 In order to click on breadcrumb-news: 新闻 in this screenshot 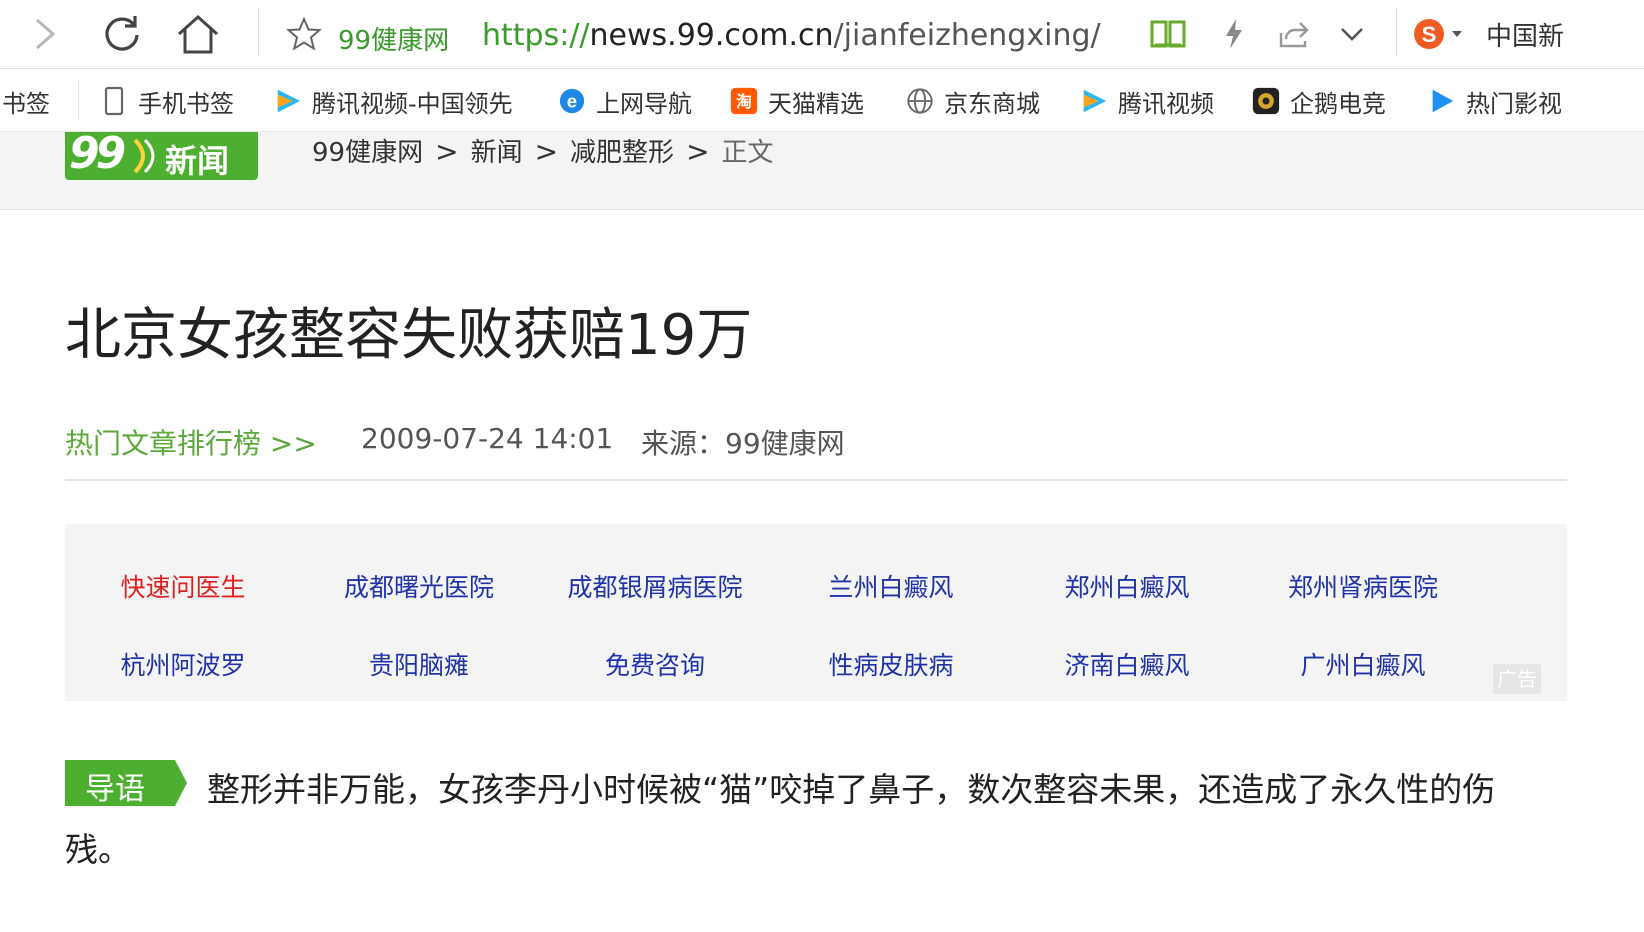, I will do `click(497, 153)`.